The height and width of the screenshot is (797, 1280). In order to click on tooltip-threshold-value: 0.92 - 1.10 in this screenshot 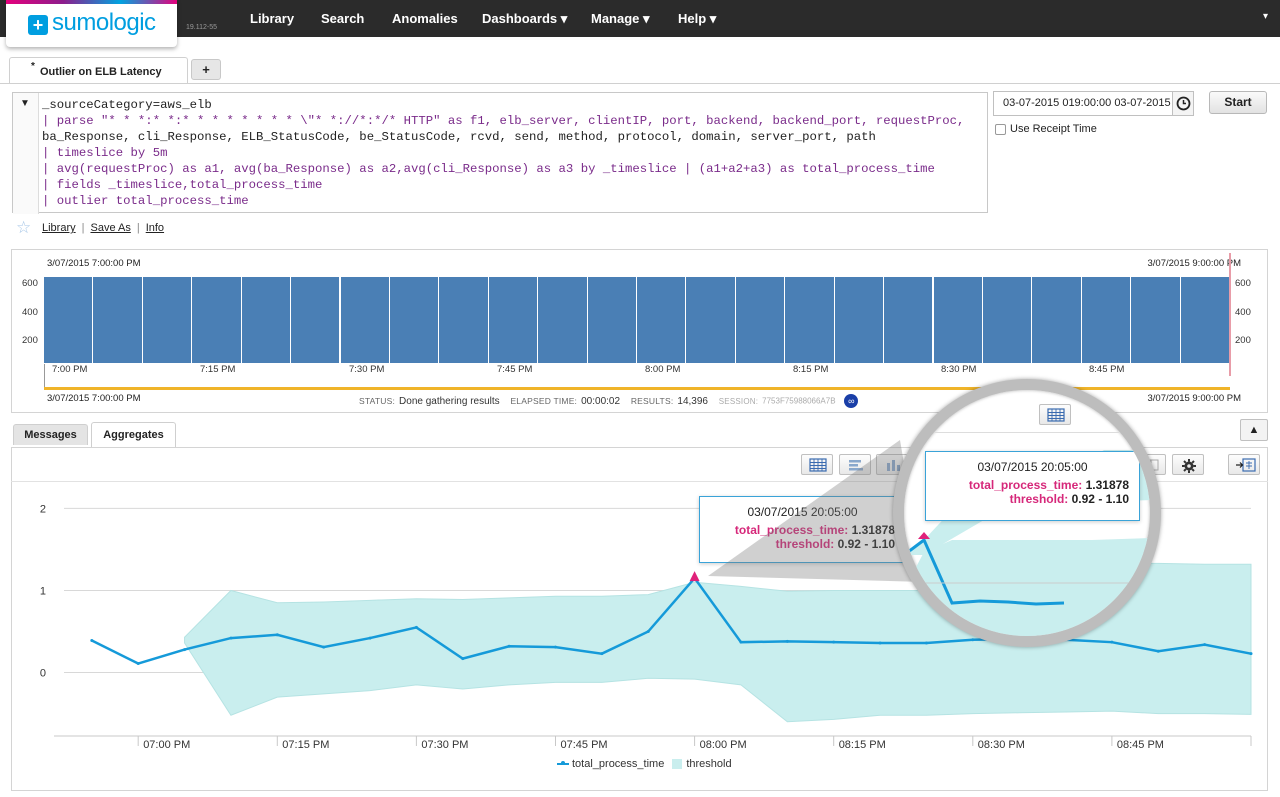, I will do `click(866, 544)`.